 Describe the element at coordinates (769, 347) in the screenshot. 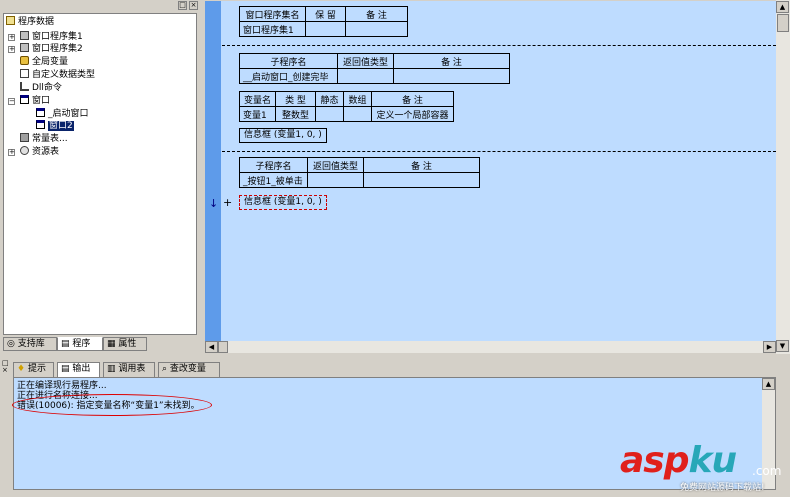

I see `scroll-right-icon: ▶` at that location.